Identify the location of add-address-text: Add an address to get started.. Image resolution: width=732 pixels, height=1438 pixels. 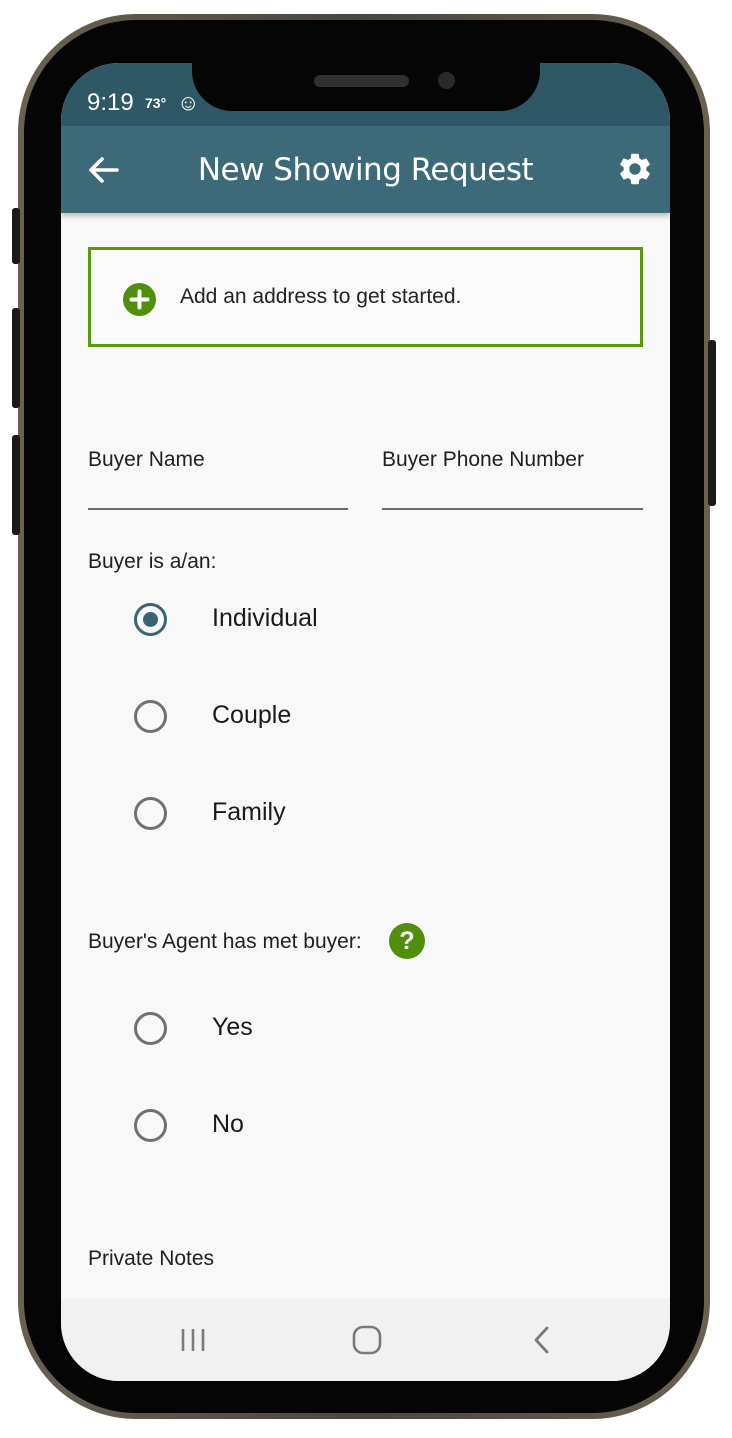
(321, 296).